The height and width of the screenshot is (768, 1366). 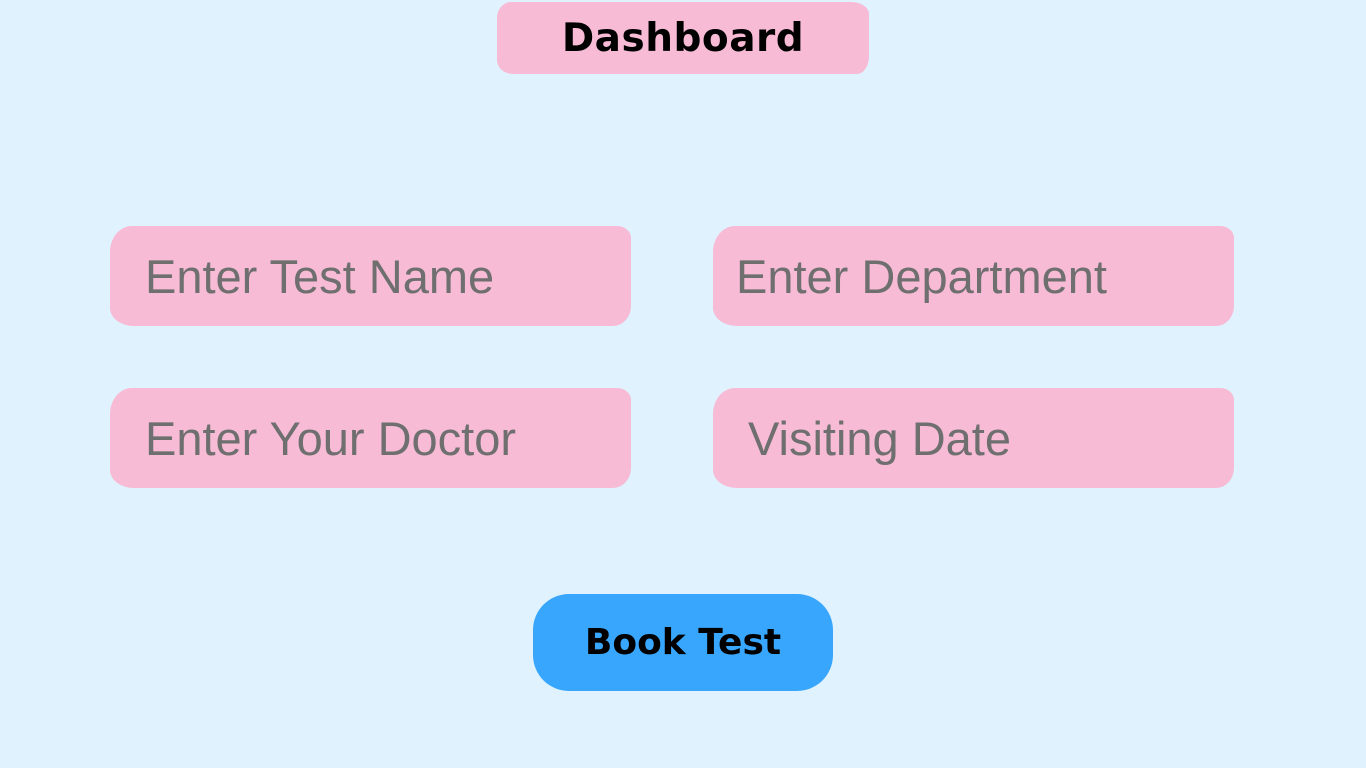 I want to click on page-title-badge: Dashboard, so click(x=683, y=38).